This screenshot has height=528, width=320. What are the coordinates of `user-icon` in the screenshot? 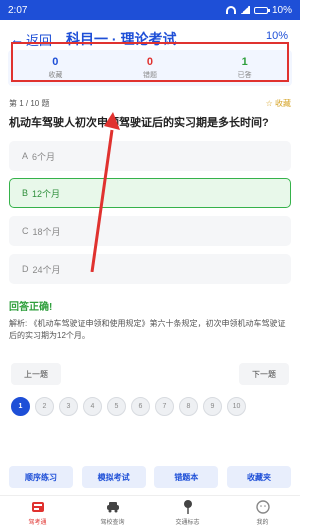 It's located at (262, 506).